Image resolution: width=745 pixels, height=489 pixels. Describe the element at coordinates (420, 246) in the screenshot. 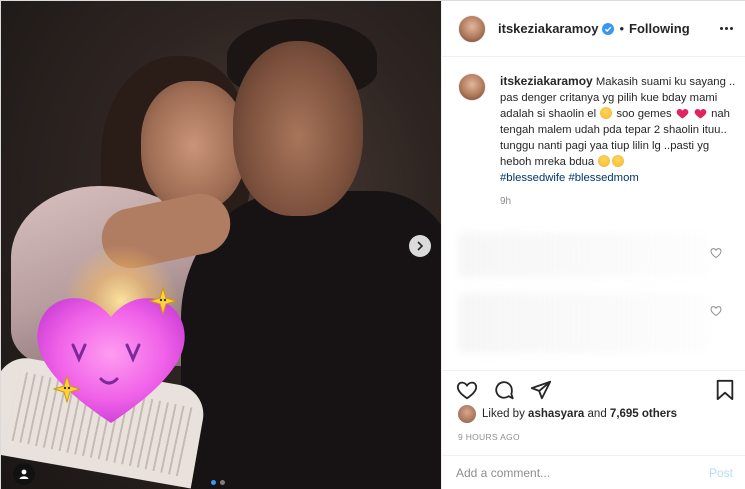

I see `chevron-right-icon` at that location.